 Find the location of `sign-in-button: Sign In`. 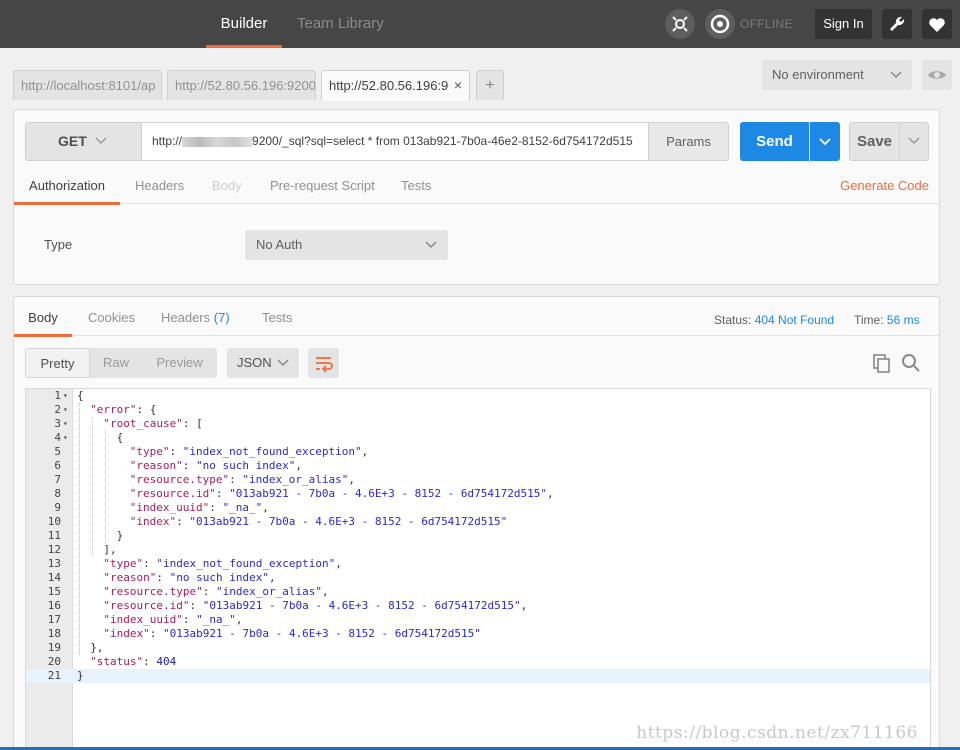

sign-in-button: Sign In is located at coordinates (843, 24).